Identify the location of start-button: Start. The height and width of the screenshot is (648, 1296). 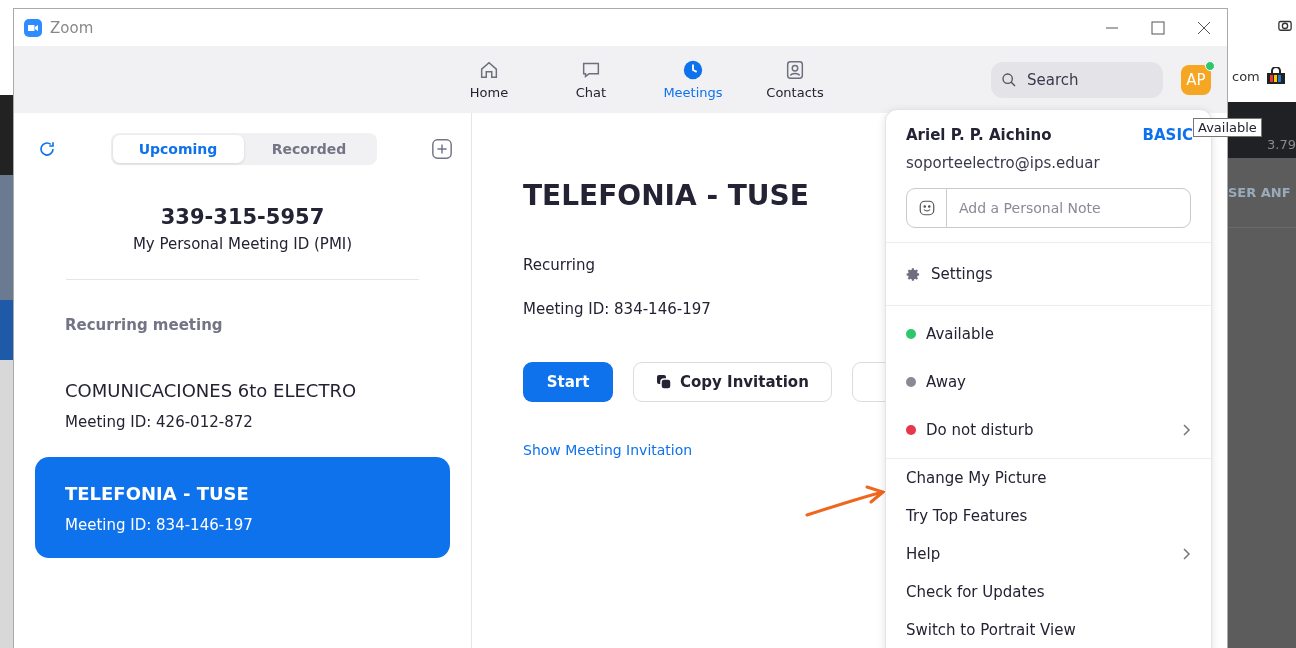
(568, 382).